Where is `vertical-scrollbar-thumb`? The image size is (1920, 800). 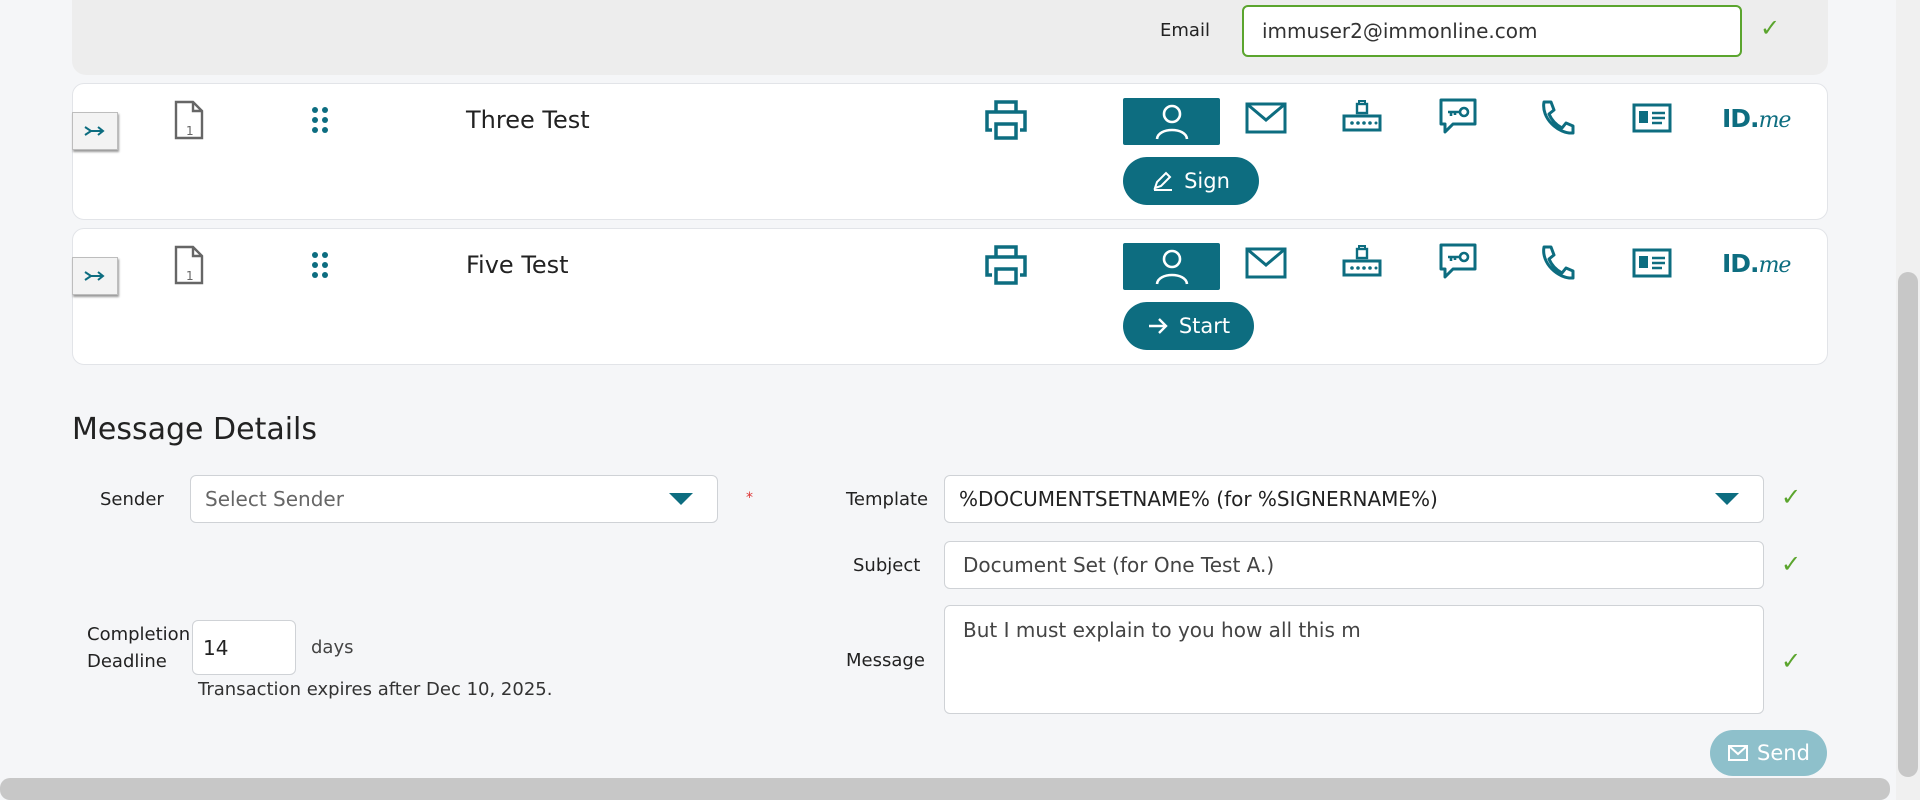 vertical-scrollbar-thumb is located at coordinates (1908, 524).